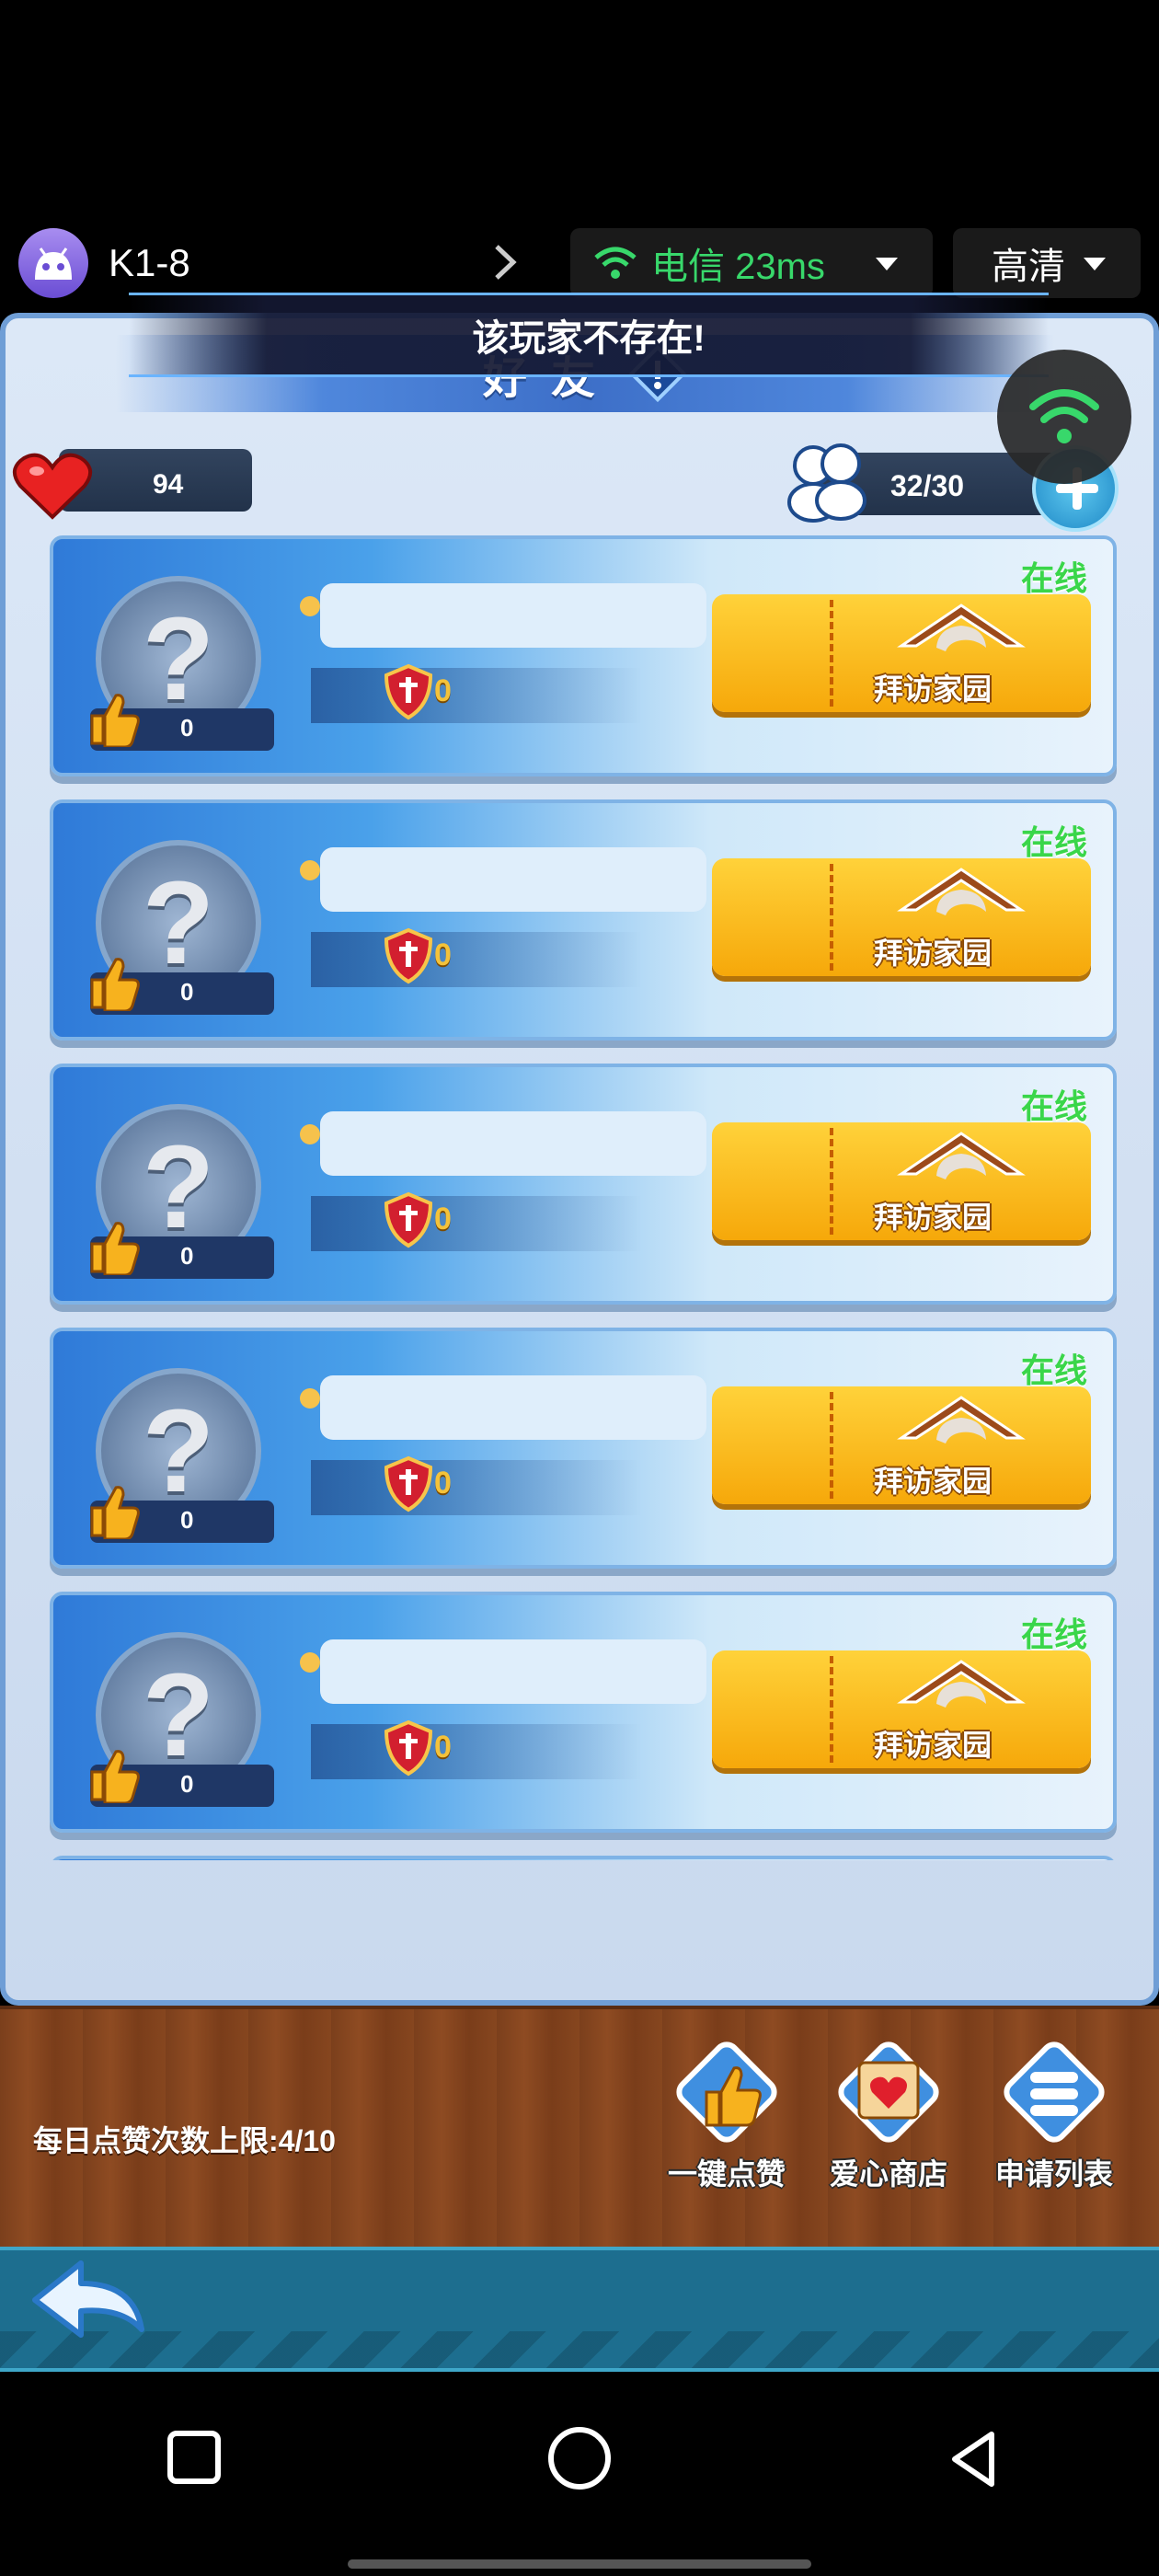  What do you see at coordinates (579, 2309) in the screenshot?
I see `game-nav-strip` at bounding box center [579, 2309].